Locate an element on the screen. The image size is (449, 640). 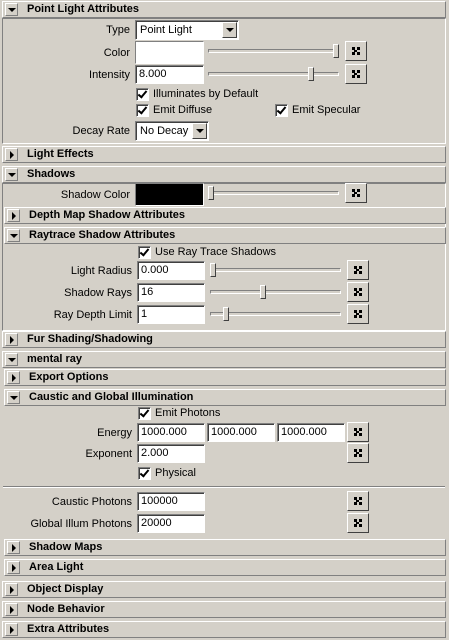
section-title: Export Options is located at coordinates (69, 377).